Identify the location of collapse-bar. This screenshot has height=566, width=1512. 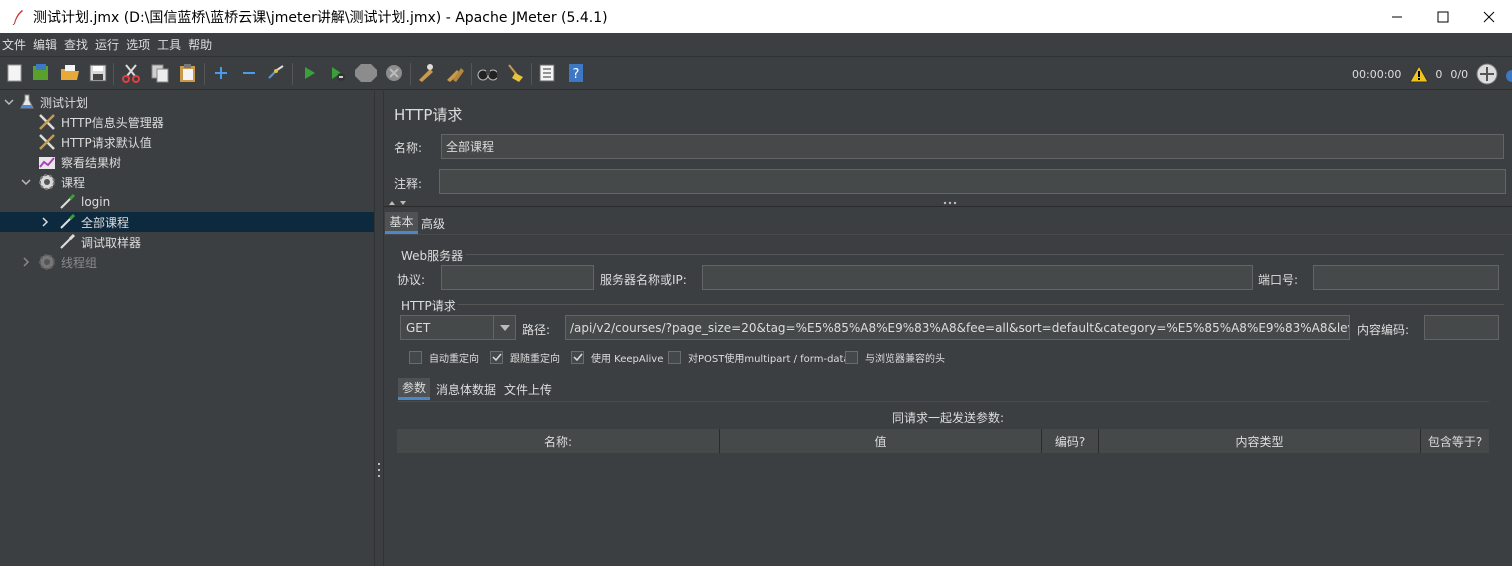
(948, 203).